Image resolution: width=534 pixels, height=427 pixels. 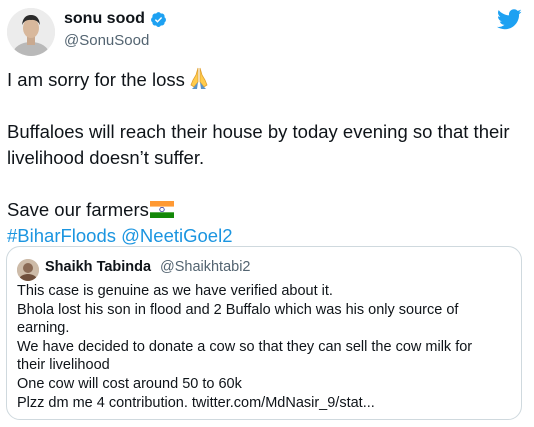 I want to click on author-name-text: sonu sood, so click(x=104, y=18).